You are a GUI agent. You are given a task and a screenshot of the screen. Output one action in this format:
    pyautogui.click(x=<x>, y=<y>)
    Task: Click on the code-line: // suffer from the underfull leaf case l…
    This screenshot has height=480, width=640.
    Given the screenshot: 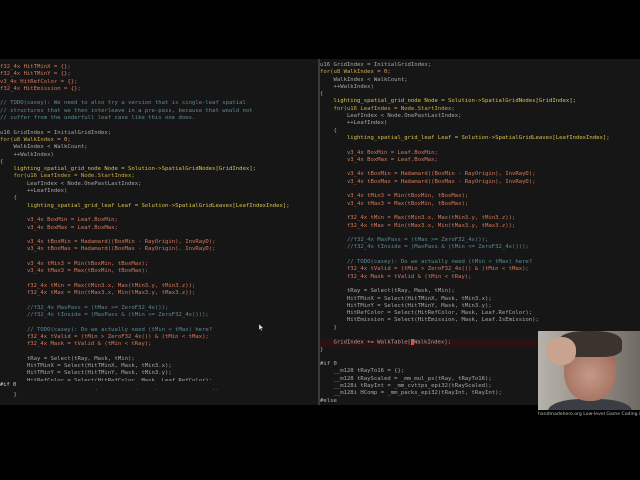 What is the action you would take?
    pyautogui.click(x=159, y=118)
    